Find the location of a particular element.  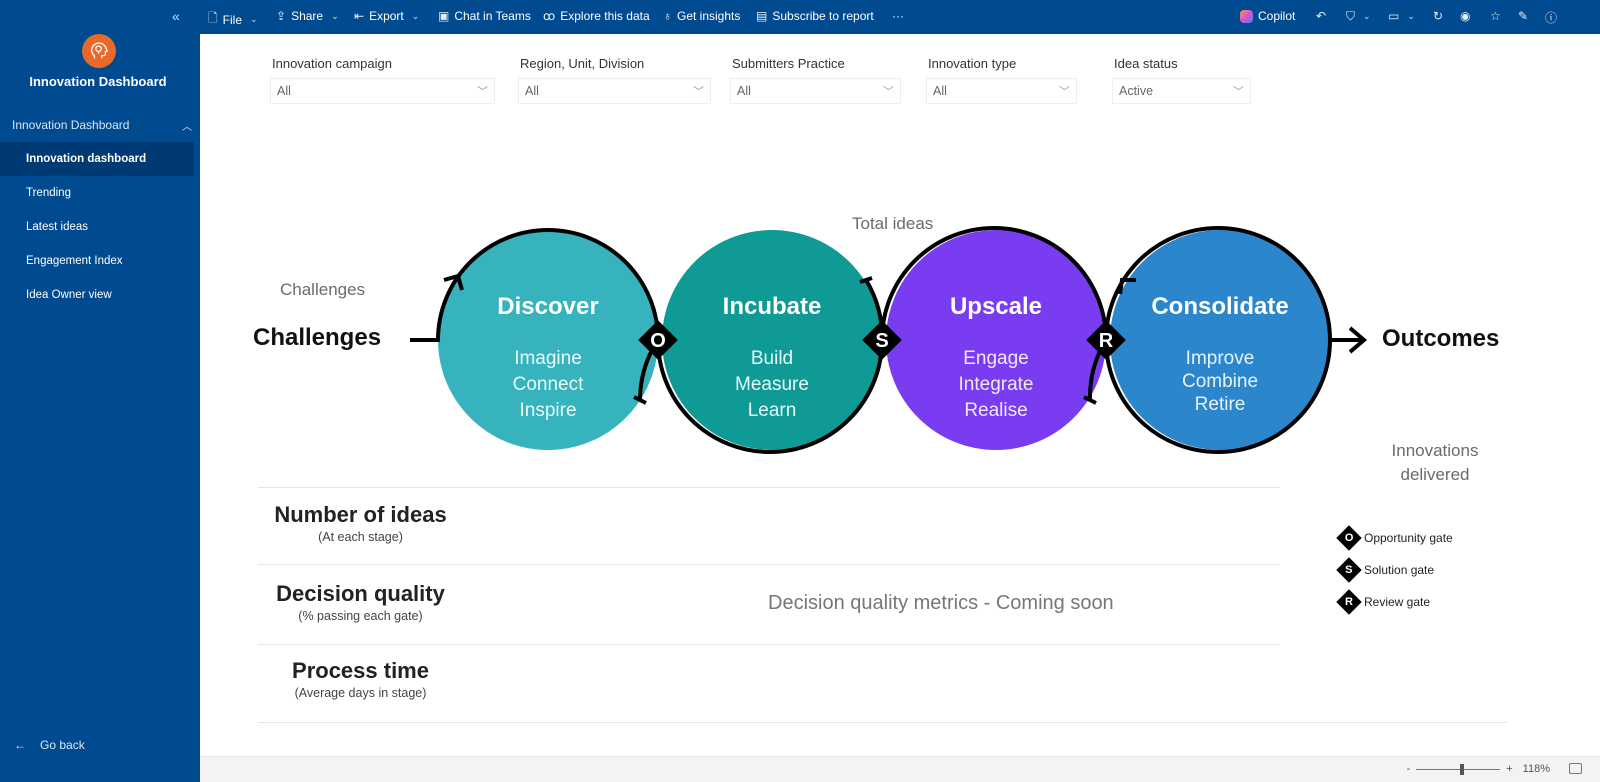

chat-in-teams-button: ▣ Chat in Teams is located at coordinates (484, 16).